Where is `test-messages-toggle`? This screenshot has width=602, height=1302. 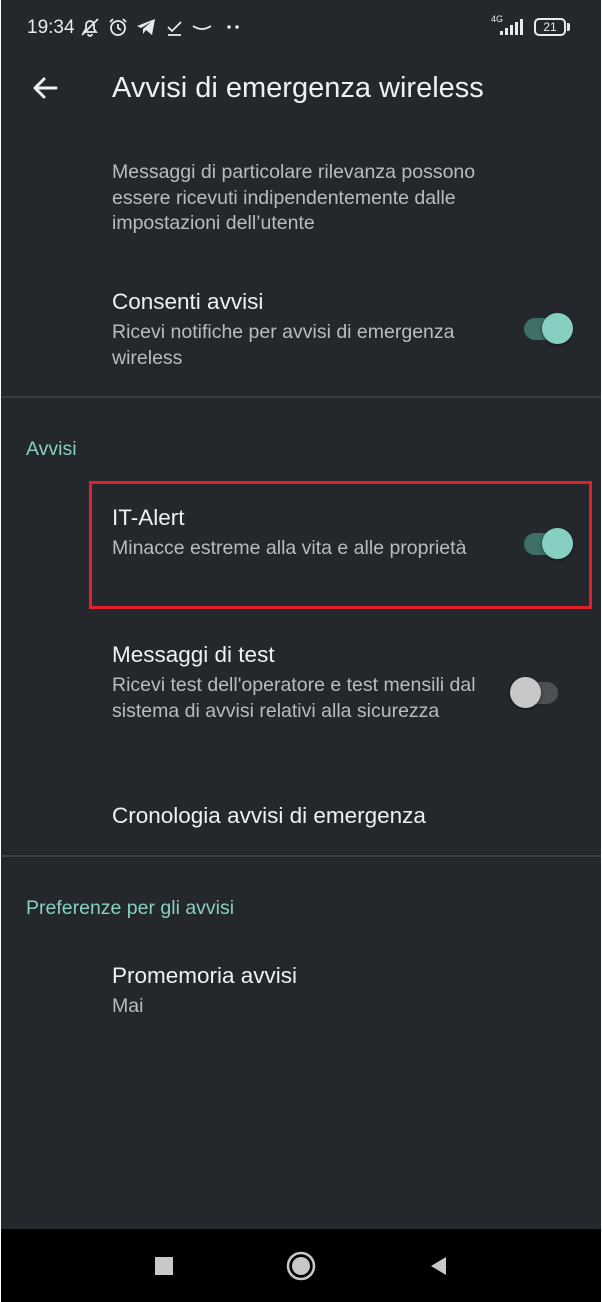 test-messages-toggle is located at coordinates (536, 693).